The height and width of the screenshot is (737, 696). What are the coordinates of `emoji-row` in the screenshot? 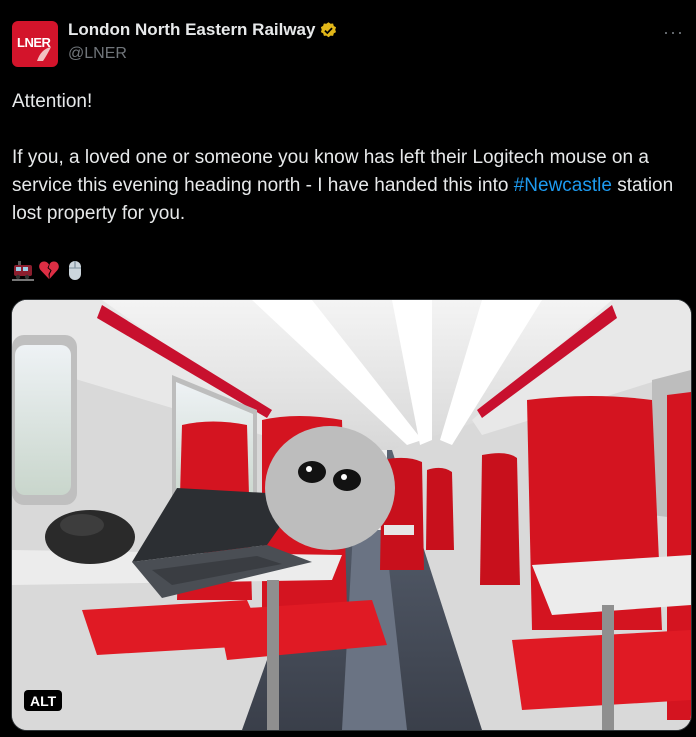 It's located at (49, 270).